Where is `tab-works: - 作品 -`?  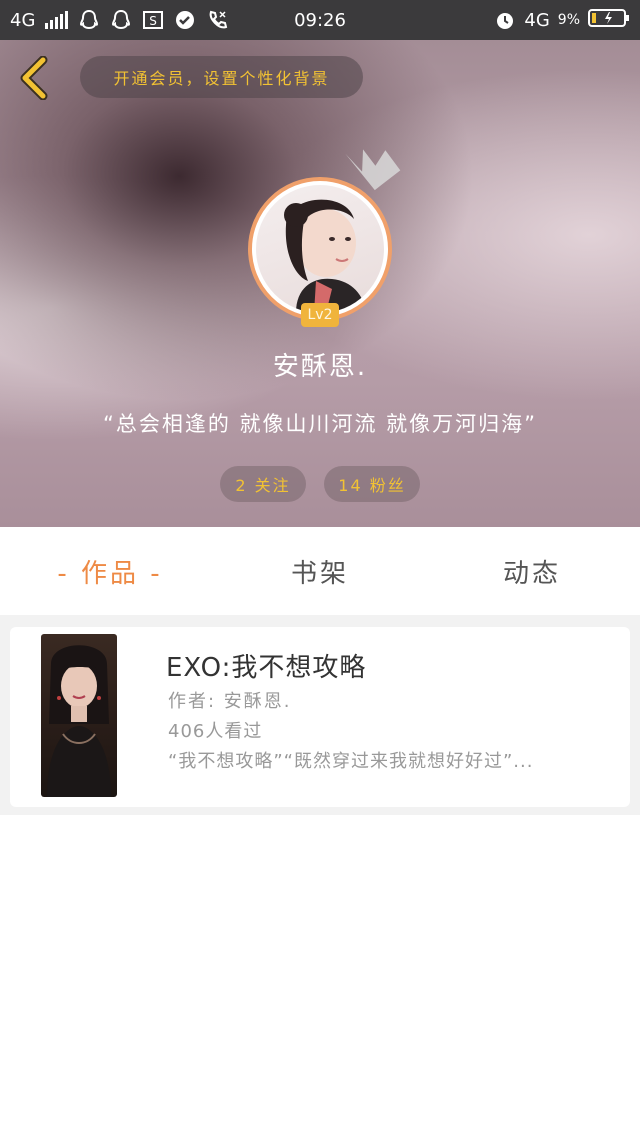 tab-works: - 作品 - is located at coordinates (110, 571).